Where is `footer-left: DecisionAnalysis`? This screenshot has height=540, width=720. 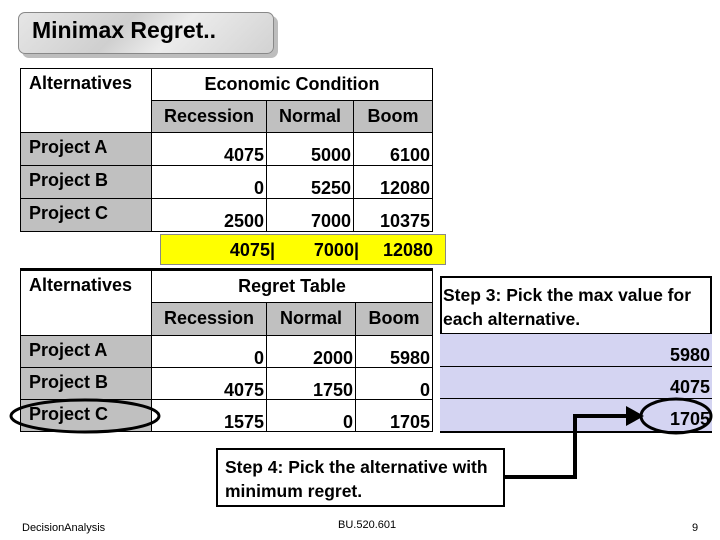 footer-left: DecisionAnalysis is located at coordinates (64, 528).